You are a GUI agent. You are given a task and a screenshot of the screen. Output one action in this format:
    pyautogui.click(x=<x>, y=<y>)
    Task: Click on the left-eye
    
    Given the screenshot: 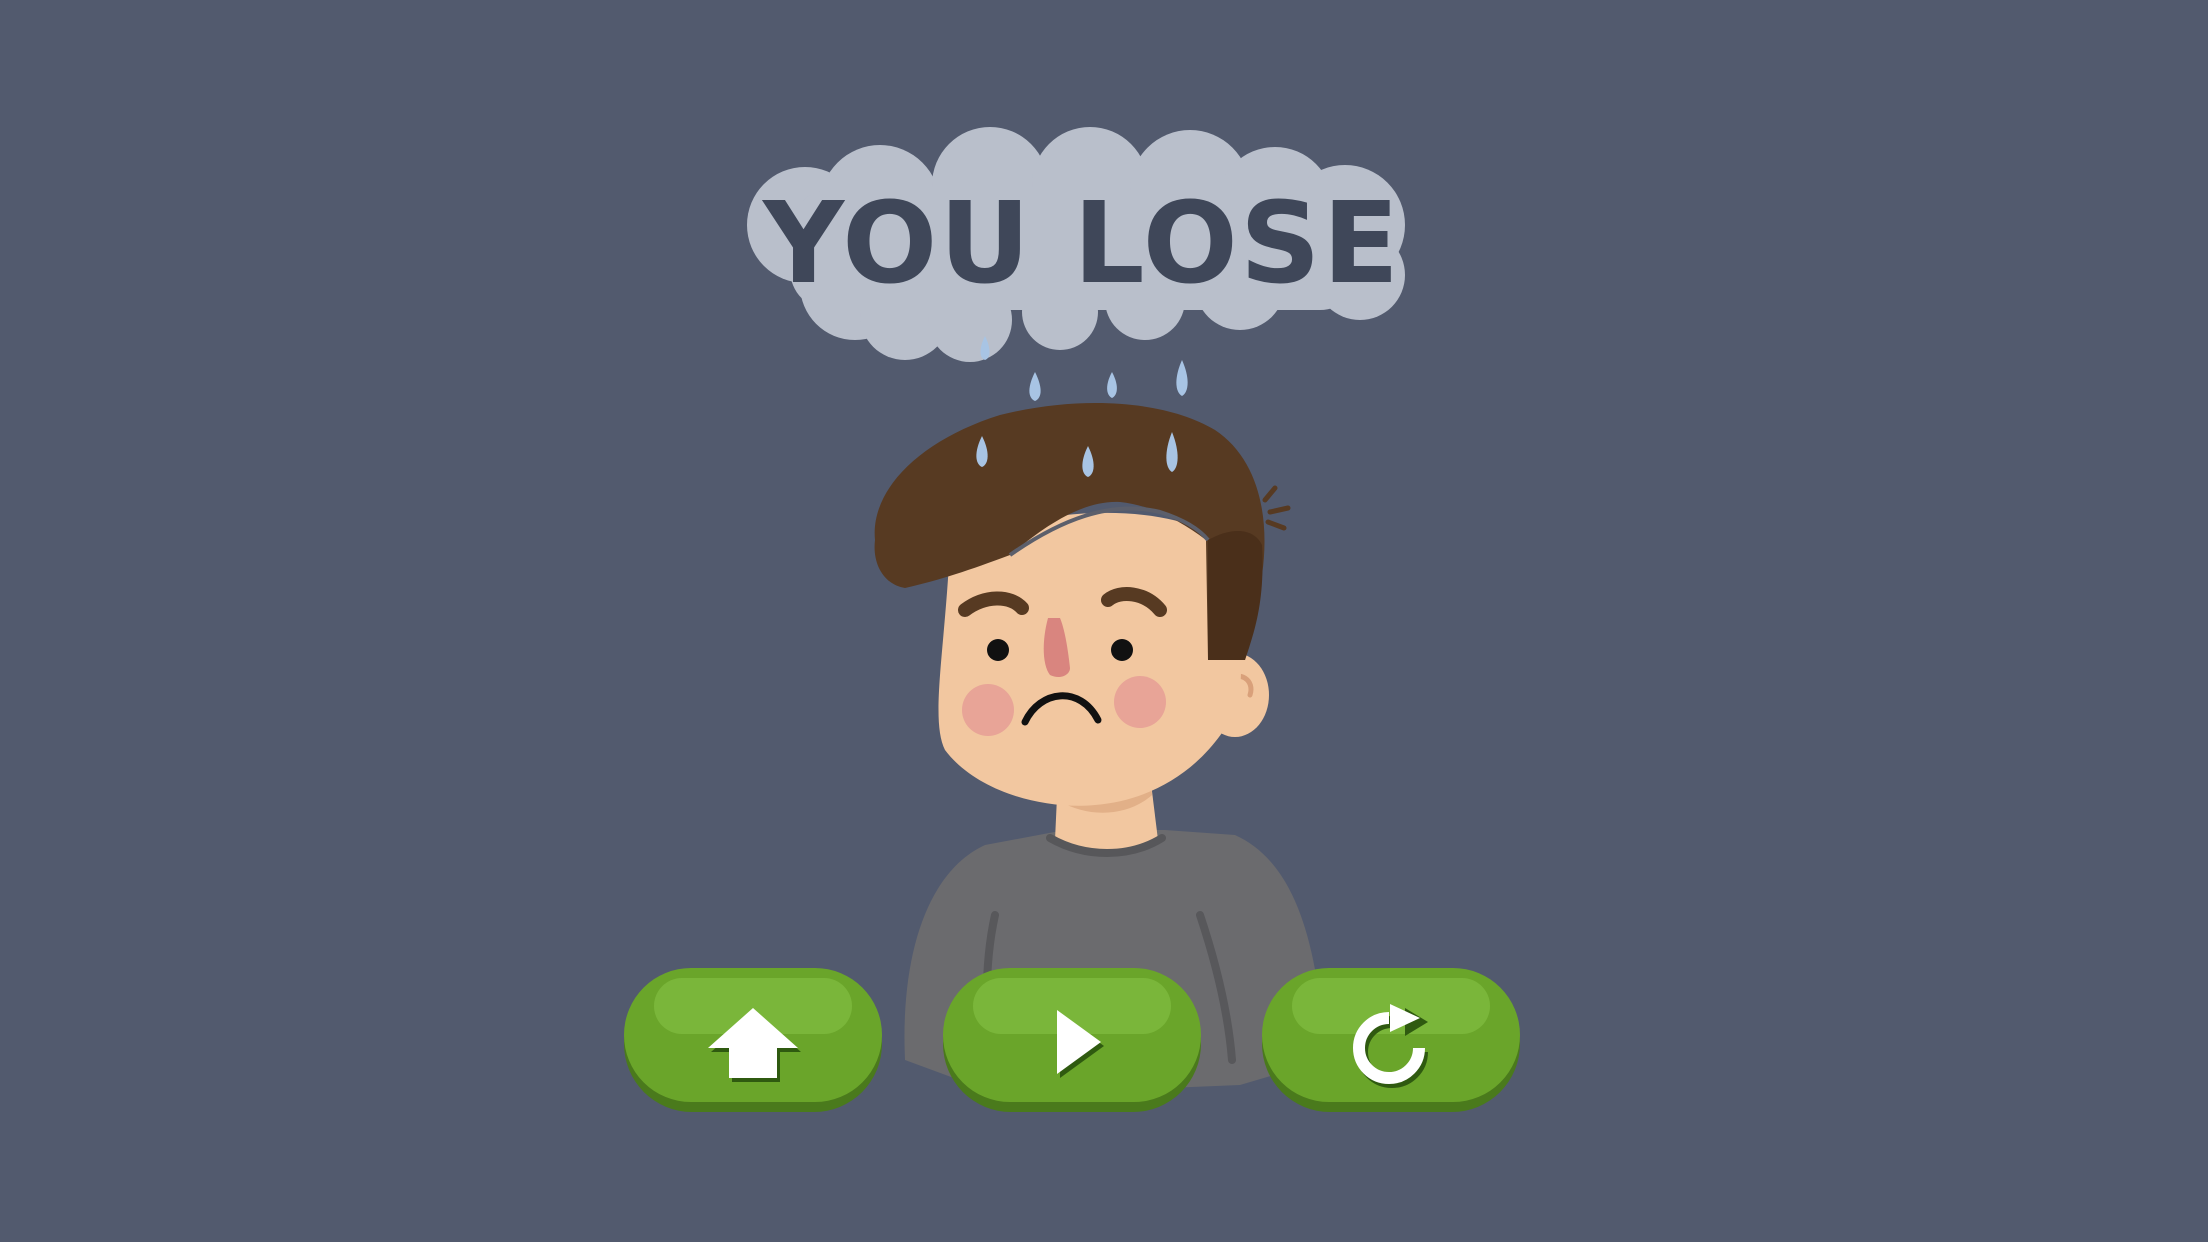 What is the action you would take?
    pyautogui.click(x=998, y=650)
    